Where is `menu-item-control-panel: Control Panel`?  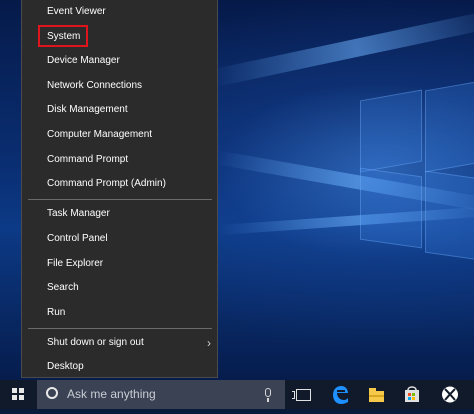
menu-item-control-panel: Control Panel is located at coordinates (119, 239).